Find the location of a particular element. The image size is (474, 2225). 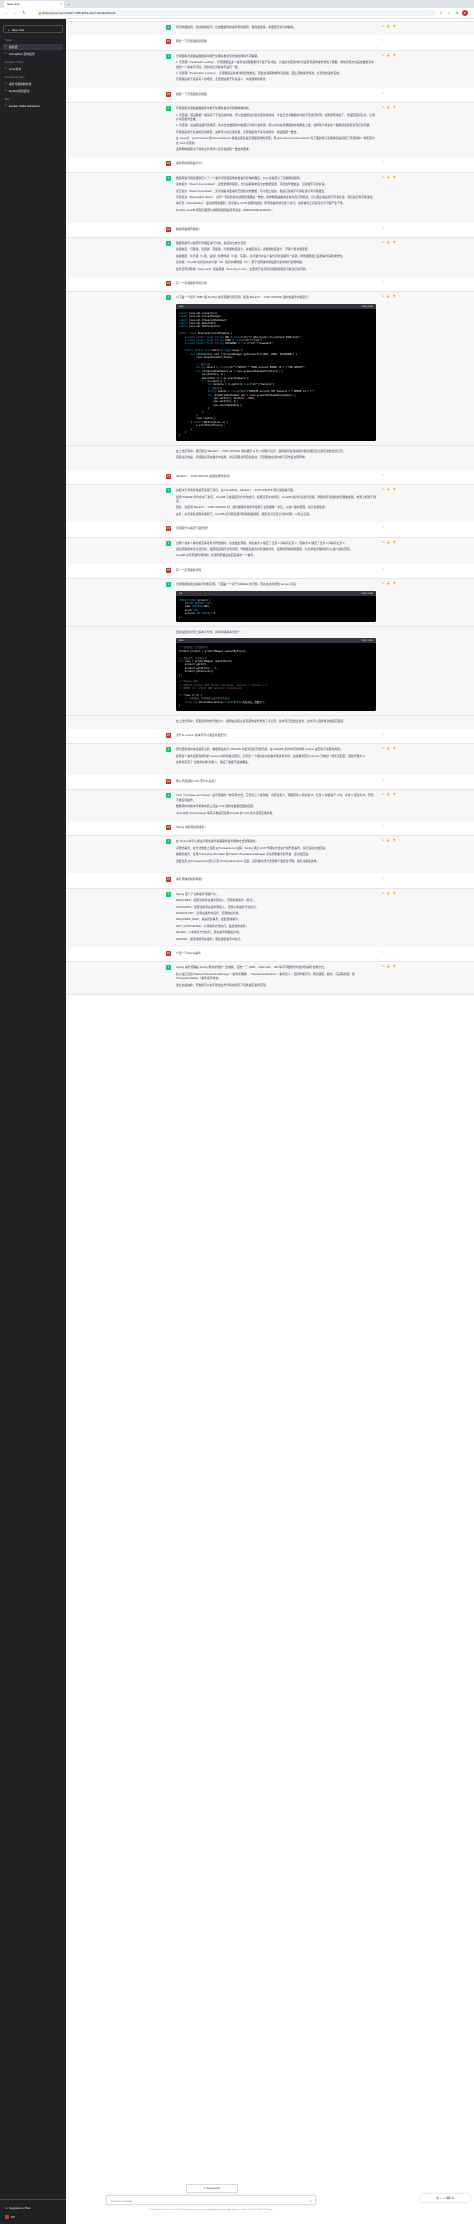

forward-icon: → is located at coordinates (15, 13).